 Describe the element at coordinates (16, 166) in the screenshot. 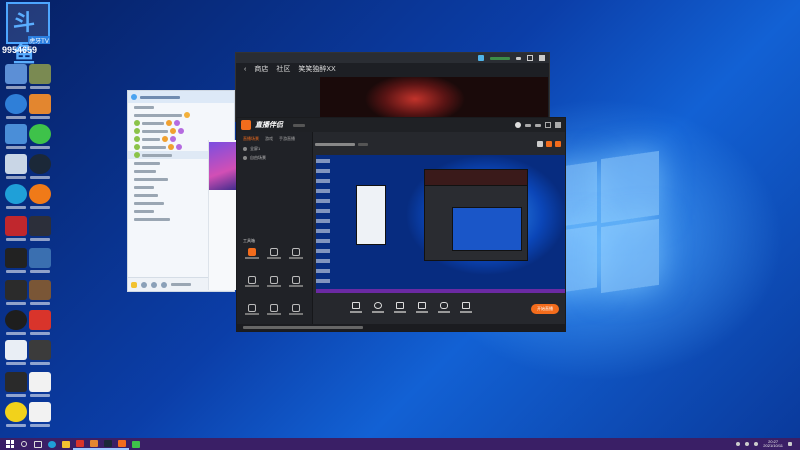

I see `recycle-bin-icon` at that location.